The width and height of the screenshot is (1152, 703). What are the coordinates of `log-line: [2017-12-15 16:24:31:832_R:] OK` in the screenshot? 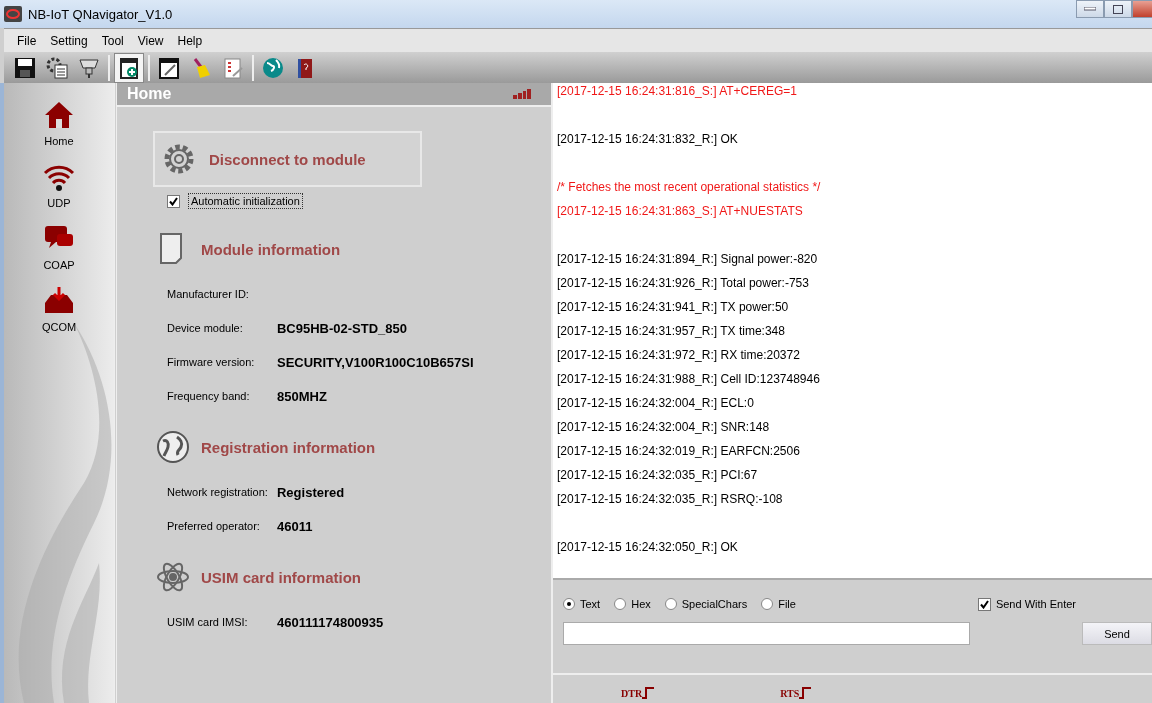 It's located at (648, 139).